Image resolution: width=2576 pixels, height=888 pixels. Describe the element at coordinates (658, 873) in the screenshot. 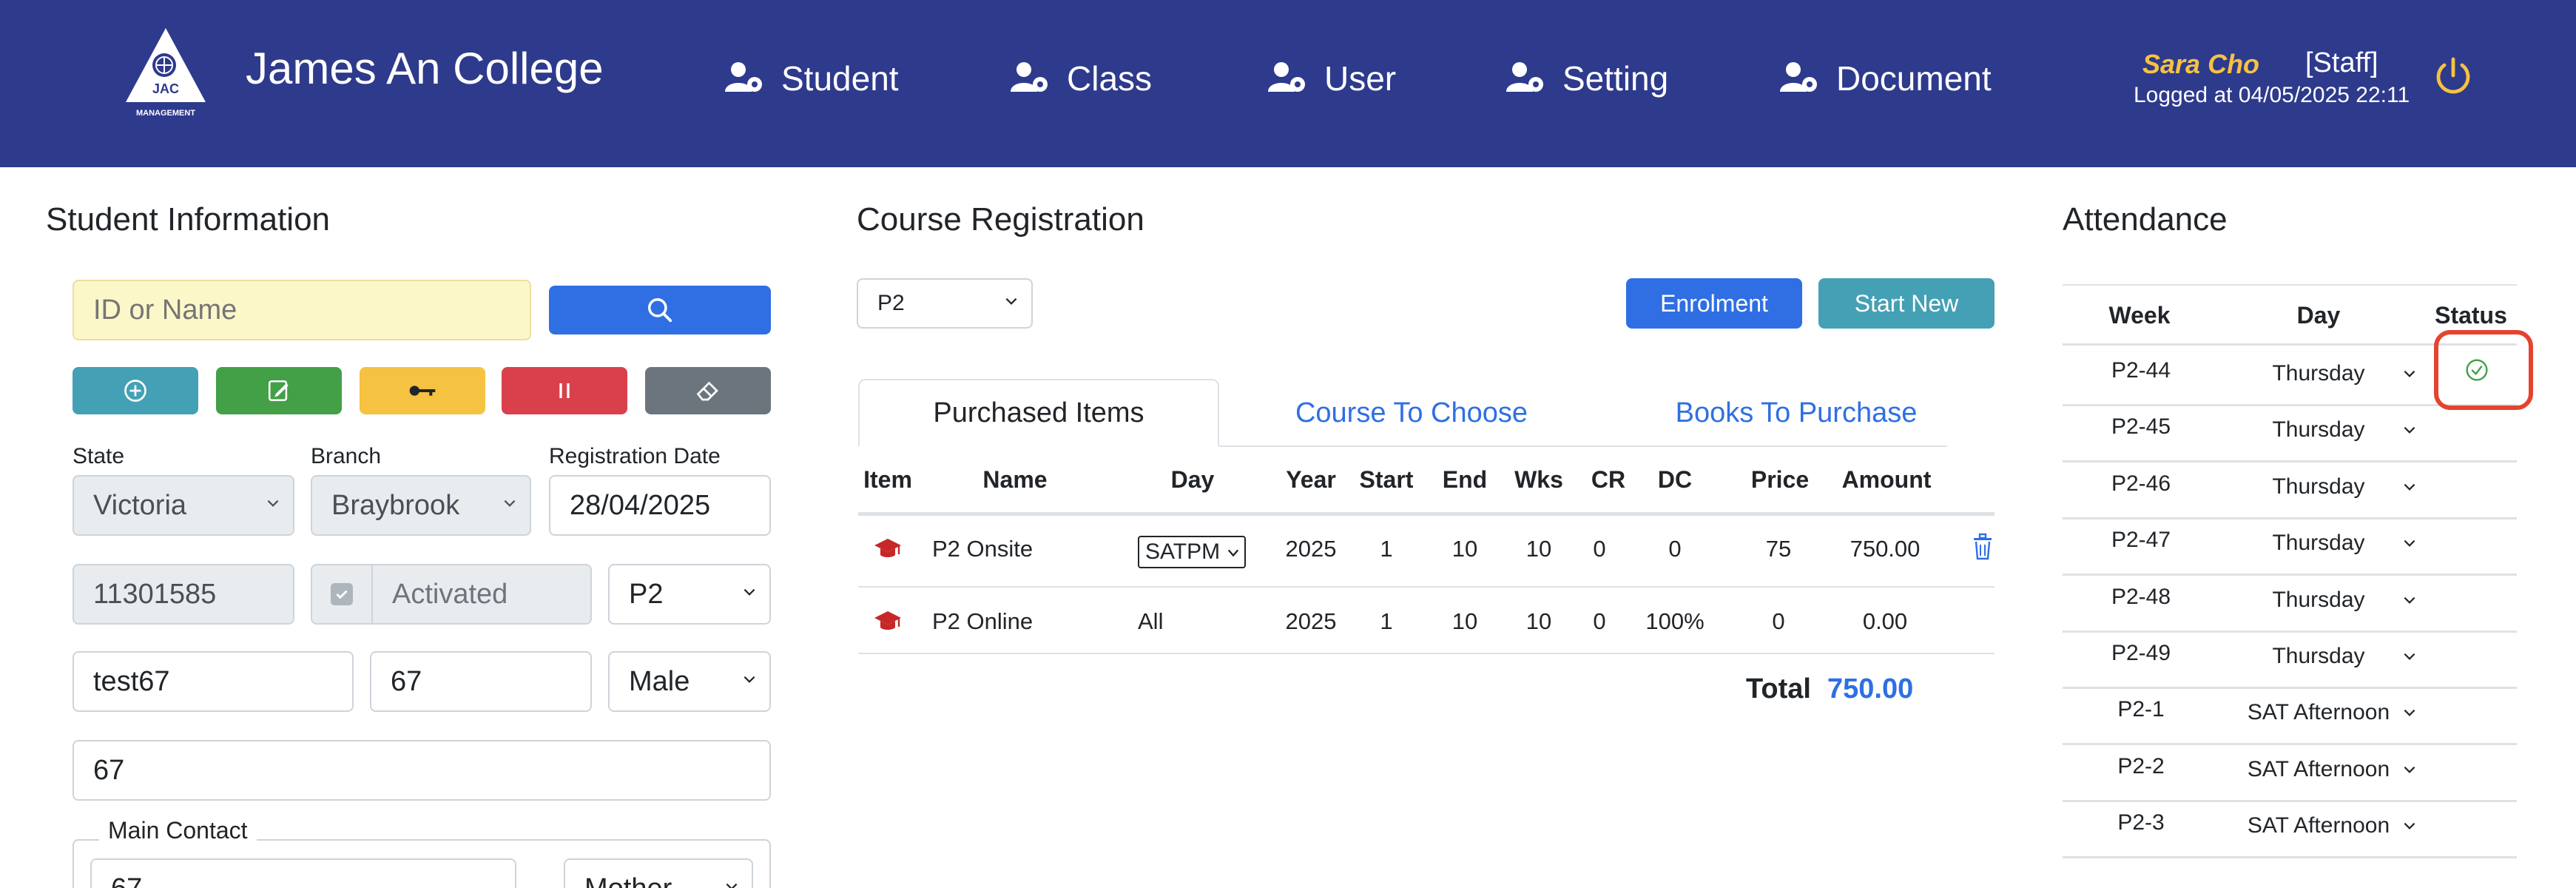

I see `contact-relation-select: Mother` at that location.